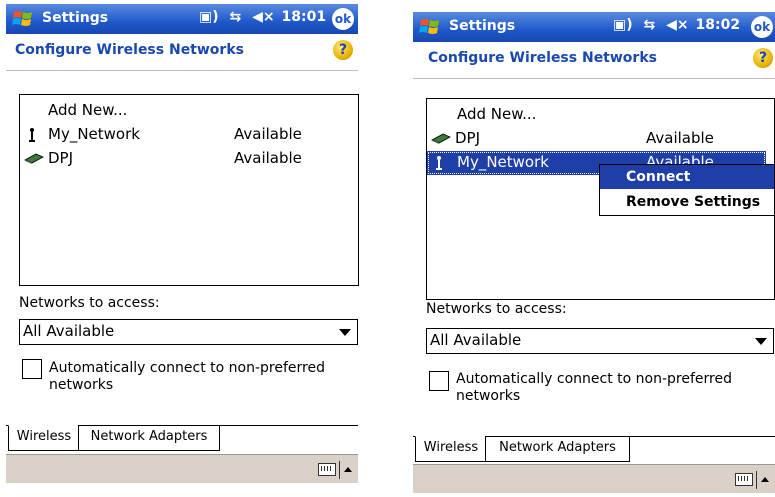 This screenshot has width=775, height=497. I want to click on context-menu: Connect Remove Settings, so click(687, 190).